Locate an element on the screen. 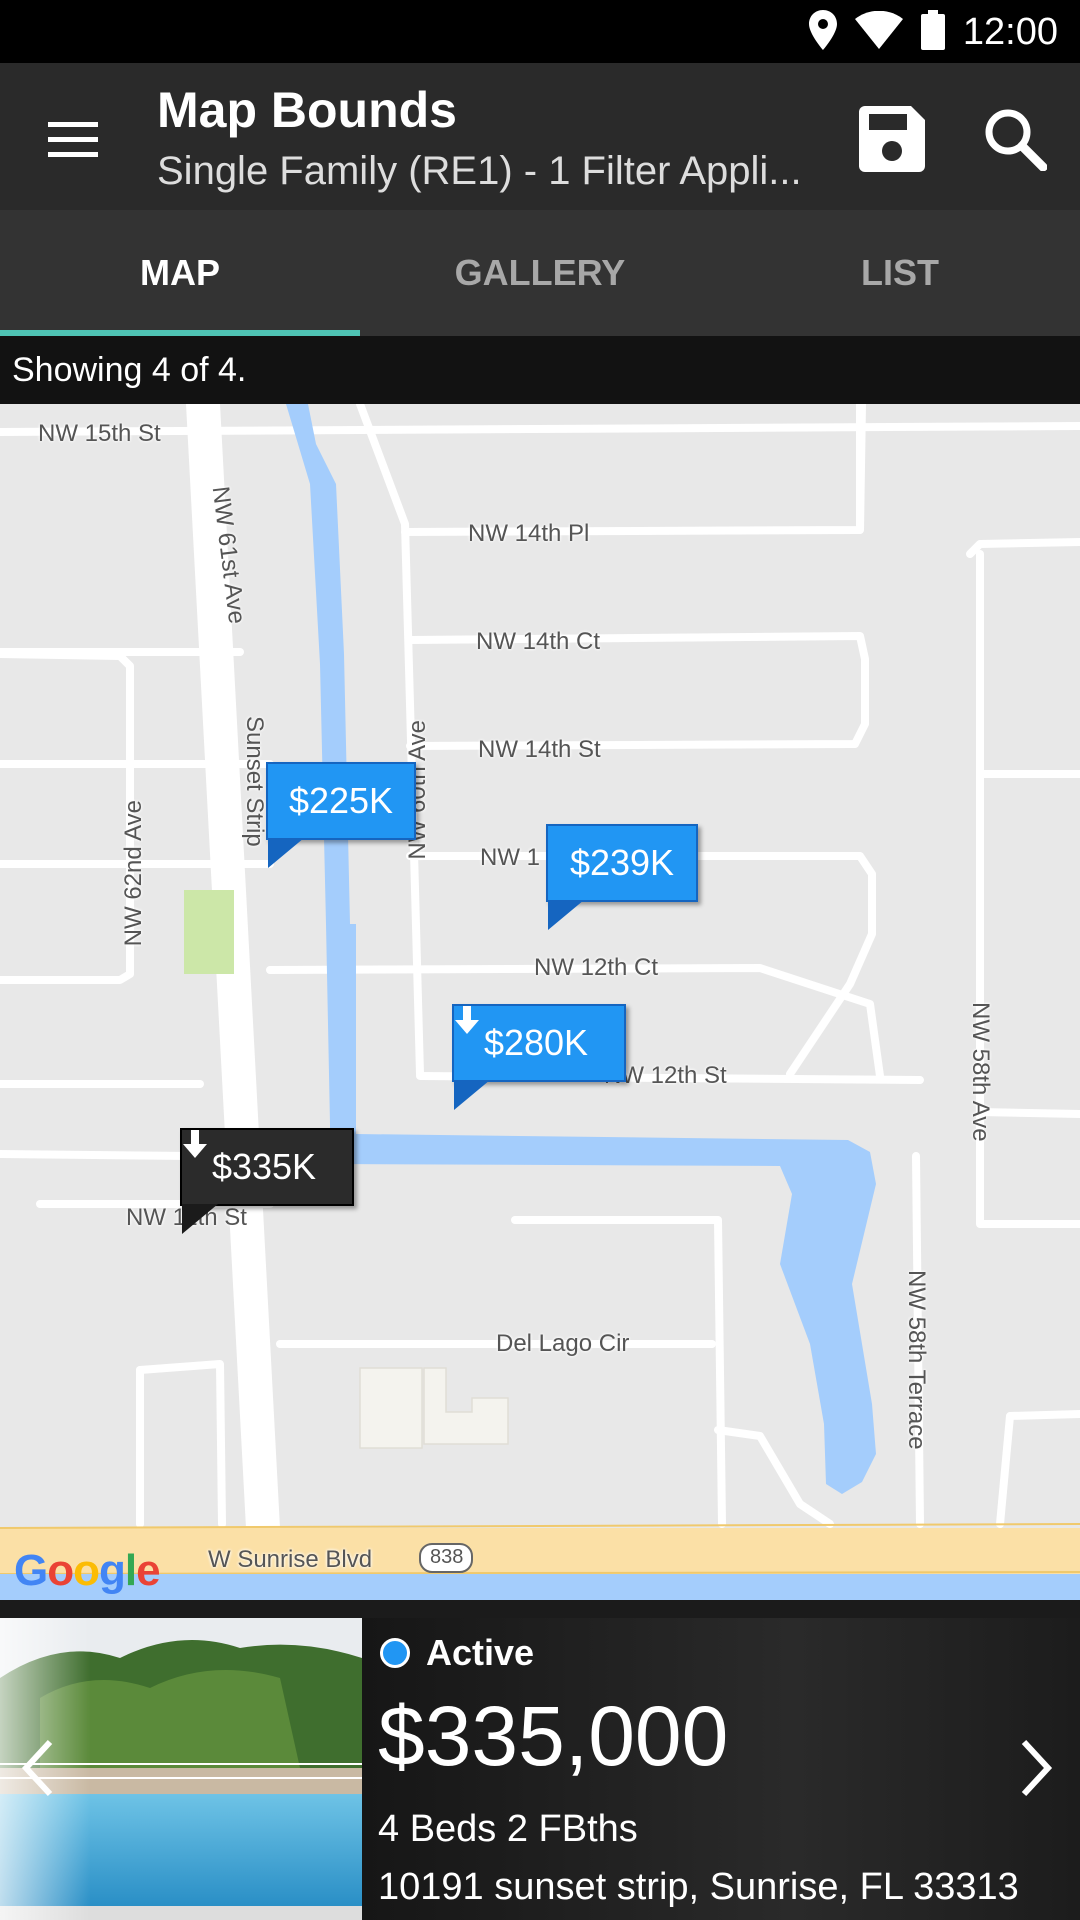 The image size is (1080, 1920). tab-bar: MAP GALLERY LIST is located at coordinates (540, 273).